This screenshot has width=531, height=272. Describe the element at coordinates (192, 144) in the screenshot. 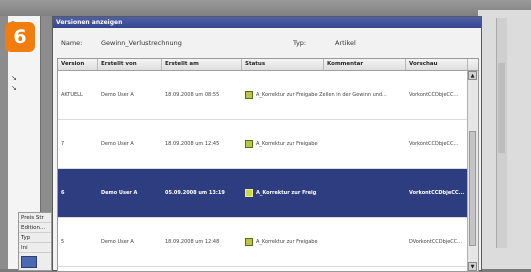

I see `date-cell: 18.09.2008 um 12:45` at that location.